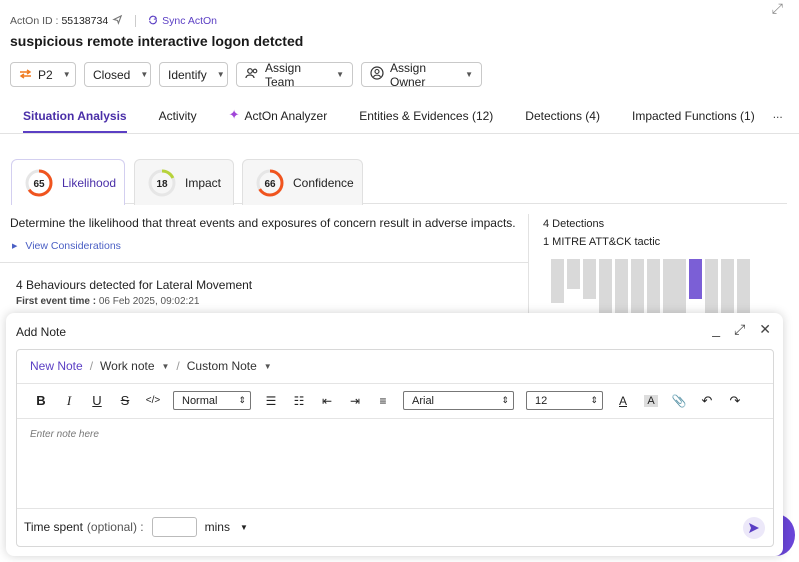 This screenshot has width=799, height=562. What do you see at coordinates (66, 246) in the screenshot?
I see `view-considerations-toggle: ▶ View Considerations` at bounding box center [66, 246].